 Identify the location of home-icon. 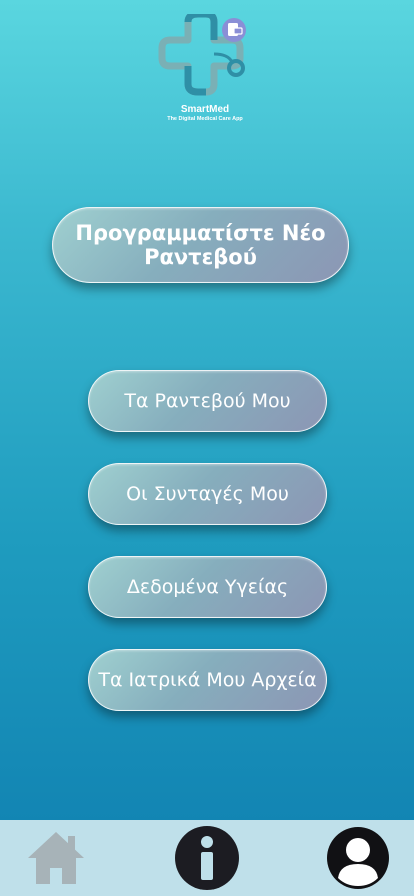
(56, 858).